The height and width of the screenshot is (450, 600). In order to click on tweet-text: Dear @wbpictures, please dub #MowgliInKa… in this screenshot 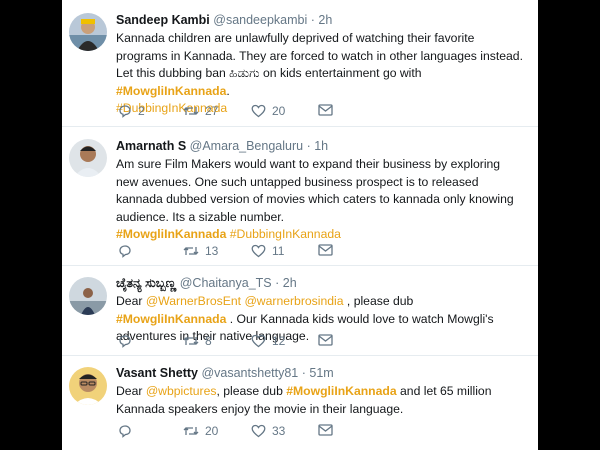, I will do `click(320, 400)`.